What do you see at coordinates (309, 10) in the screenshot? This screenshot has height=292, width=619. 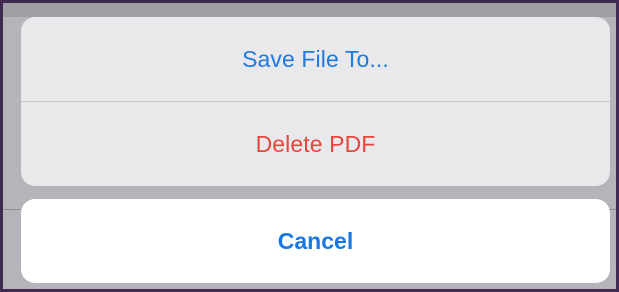 I see `dimmed-backdrop` at bounding box center [309, 10].